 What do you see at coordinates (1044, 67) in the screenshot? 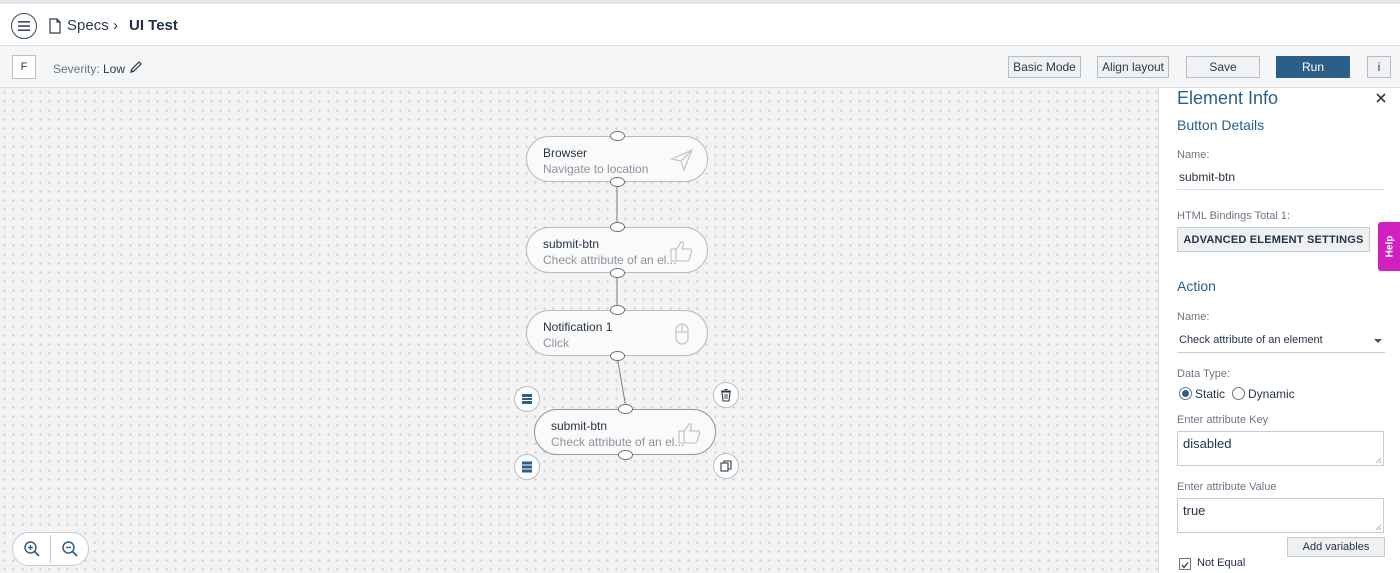
I see `basic-mode-button: Basic Mode` at bounding box center [1044, 67].